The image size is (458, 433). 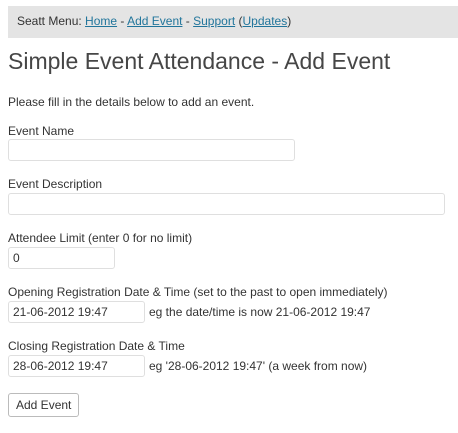 I want to click on menu-link-home: Home, so click(x=101, y=21).